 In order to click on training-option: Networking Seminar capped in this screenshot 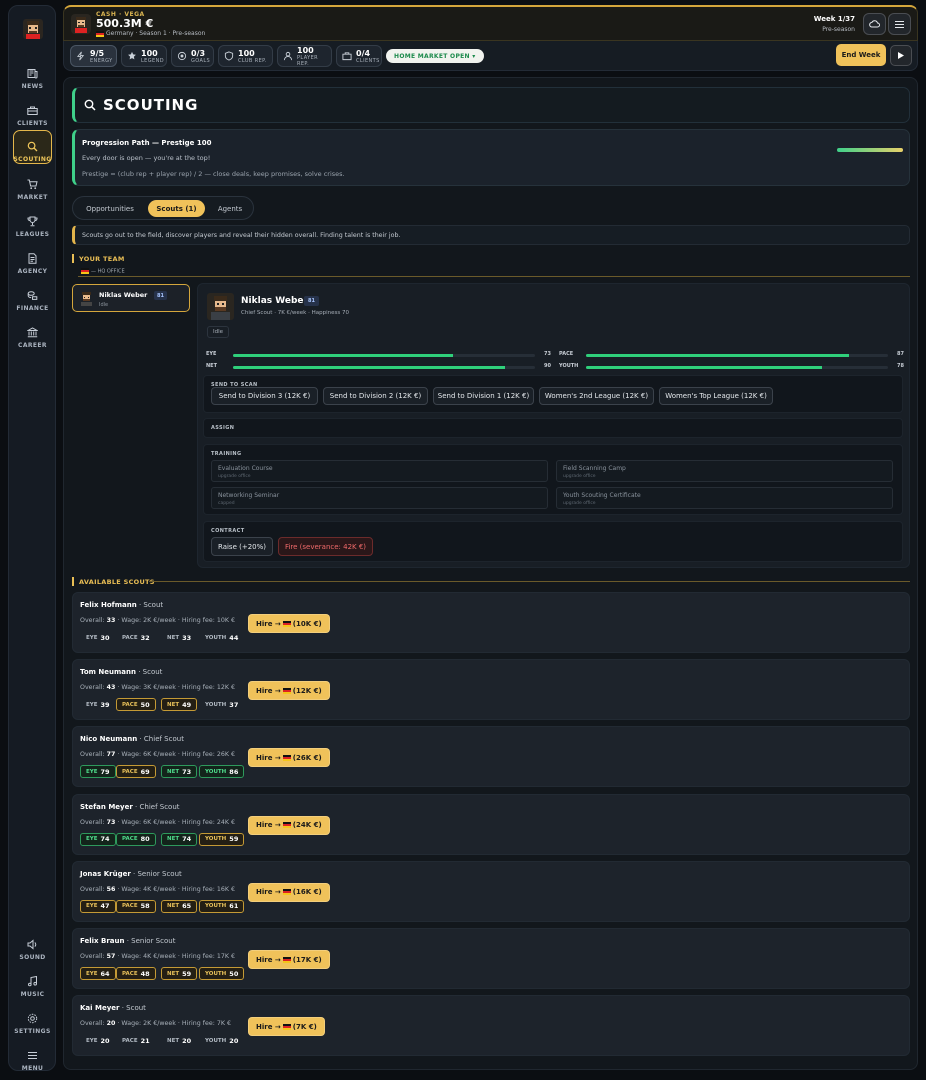, I will do `click(379, 498)`.